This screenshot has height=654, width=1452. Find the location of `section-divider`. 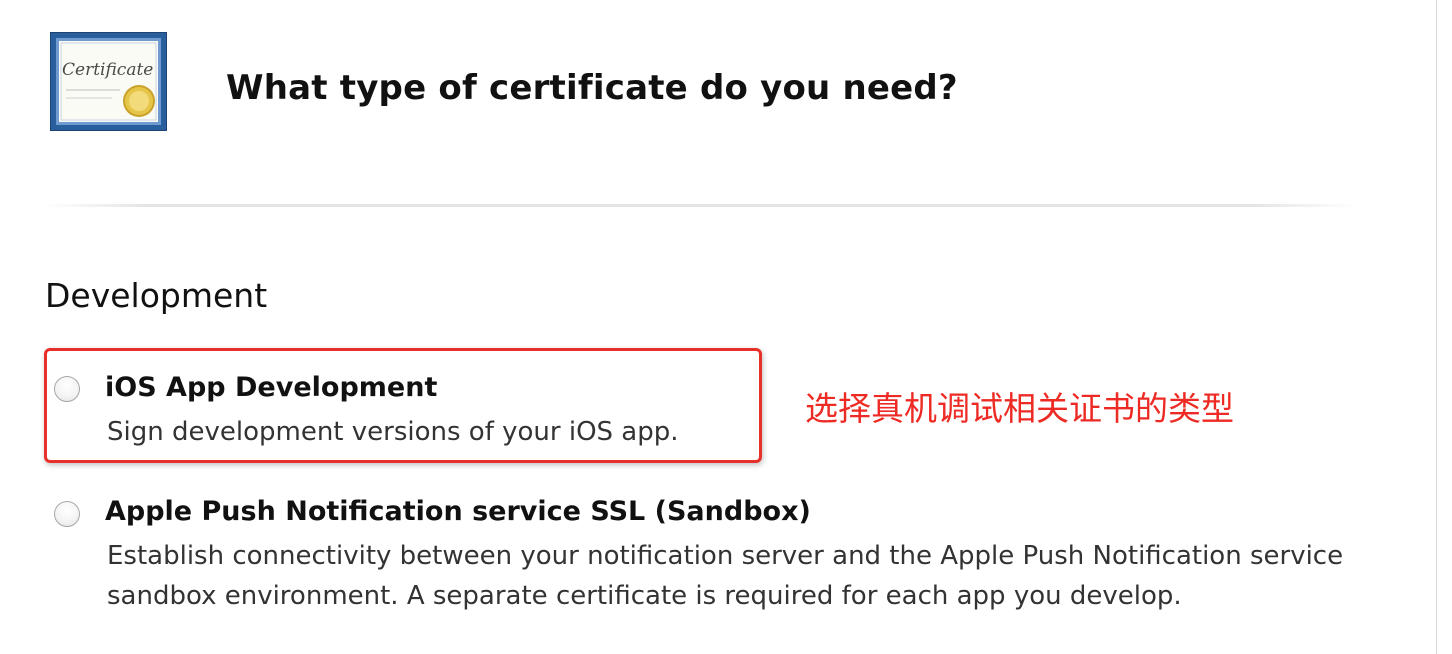

section-divider is located at coordinates (700, 205).